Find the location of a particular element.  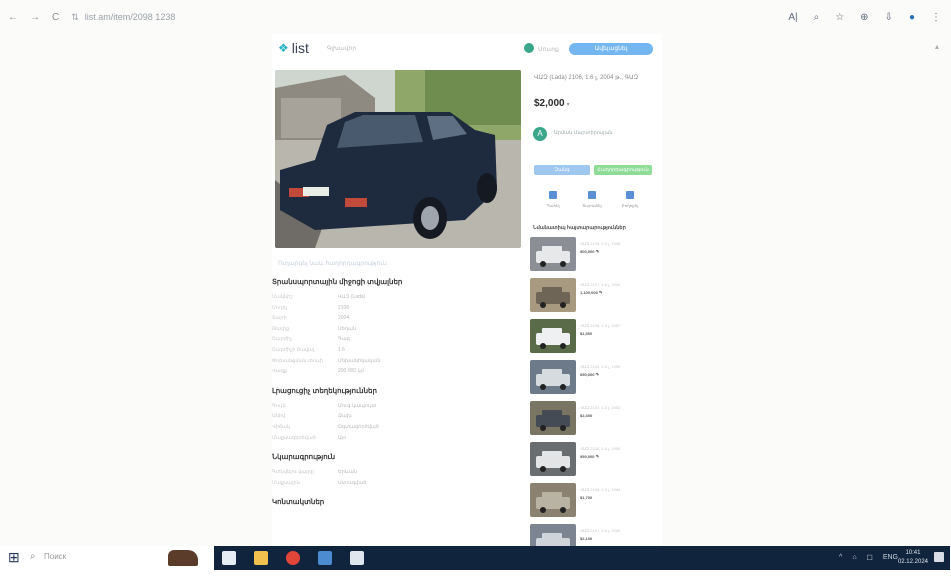

file-explorer-icon is located at coordinates (261, 558).